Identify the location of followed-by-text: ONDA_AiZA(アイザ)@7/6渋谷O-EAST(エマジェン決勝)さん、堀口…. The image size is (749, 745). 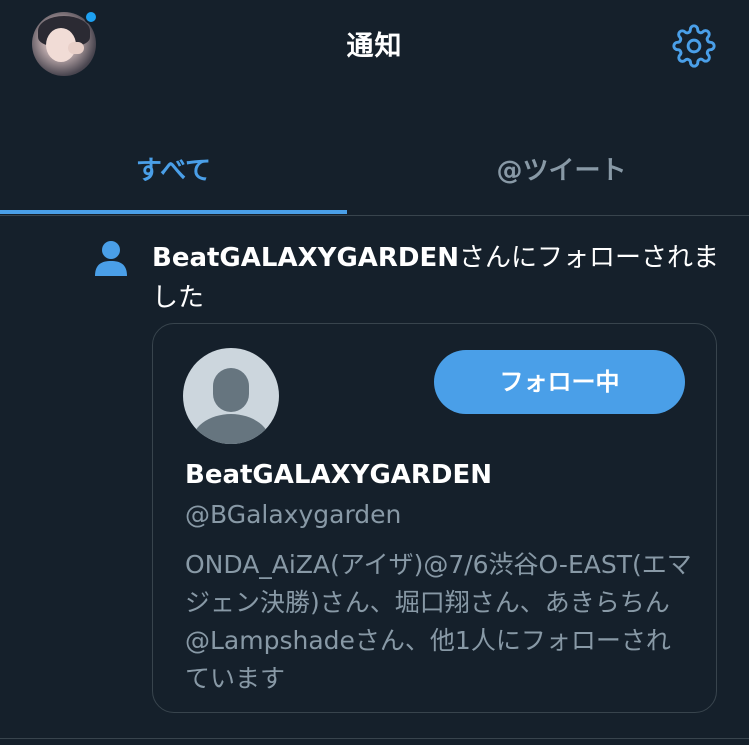
(438, 621).